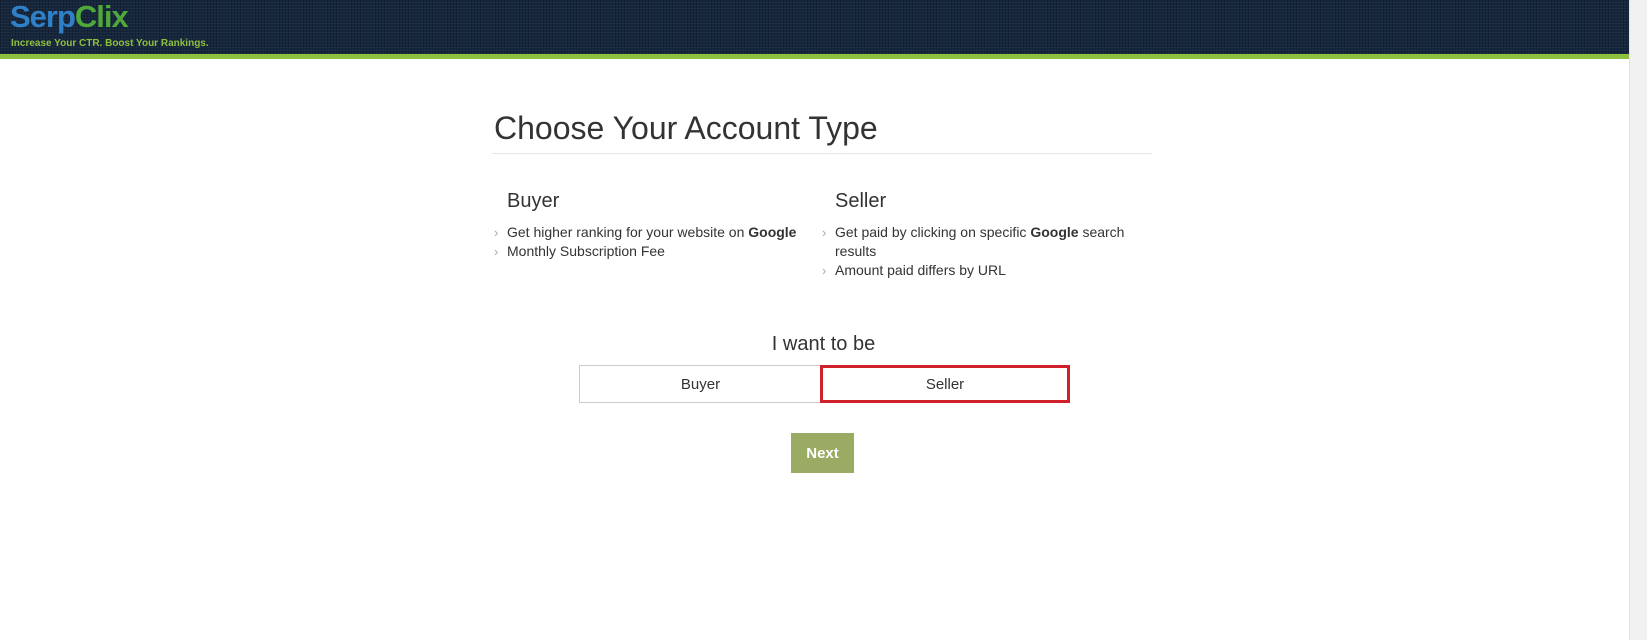  I want to click on seller-item-text: Get paid by clicking on specific, so click(933, 232).